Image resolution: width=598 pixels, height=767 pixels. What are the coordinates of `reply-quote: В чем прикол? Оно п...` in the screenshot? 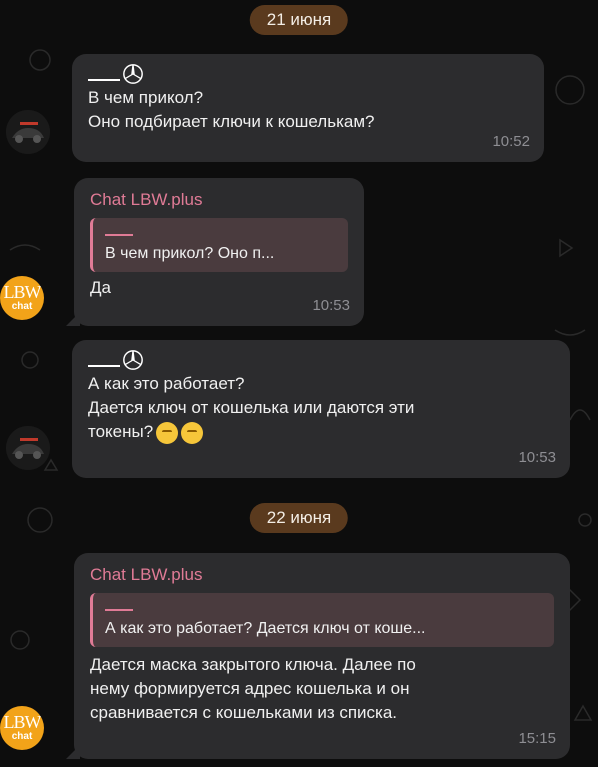 It's located at (219, 245).